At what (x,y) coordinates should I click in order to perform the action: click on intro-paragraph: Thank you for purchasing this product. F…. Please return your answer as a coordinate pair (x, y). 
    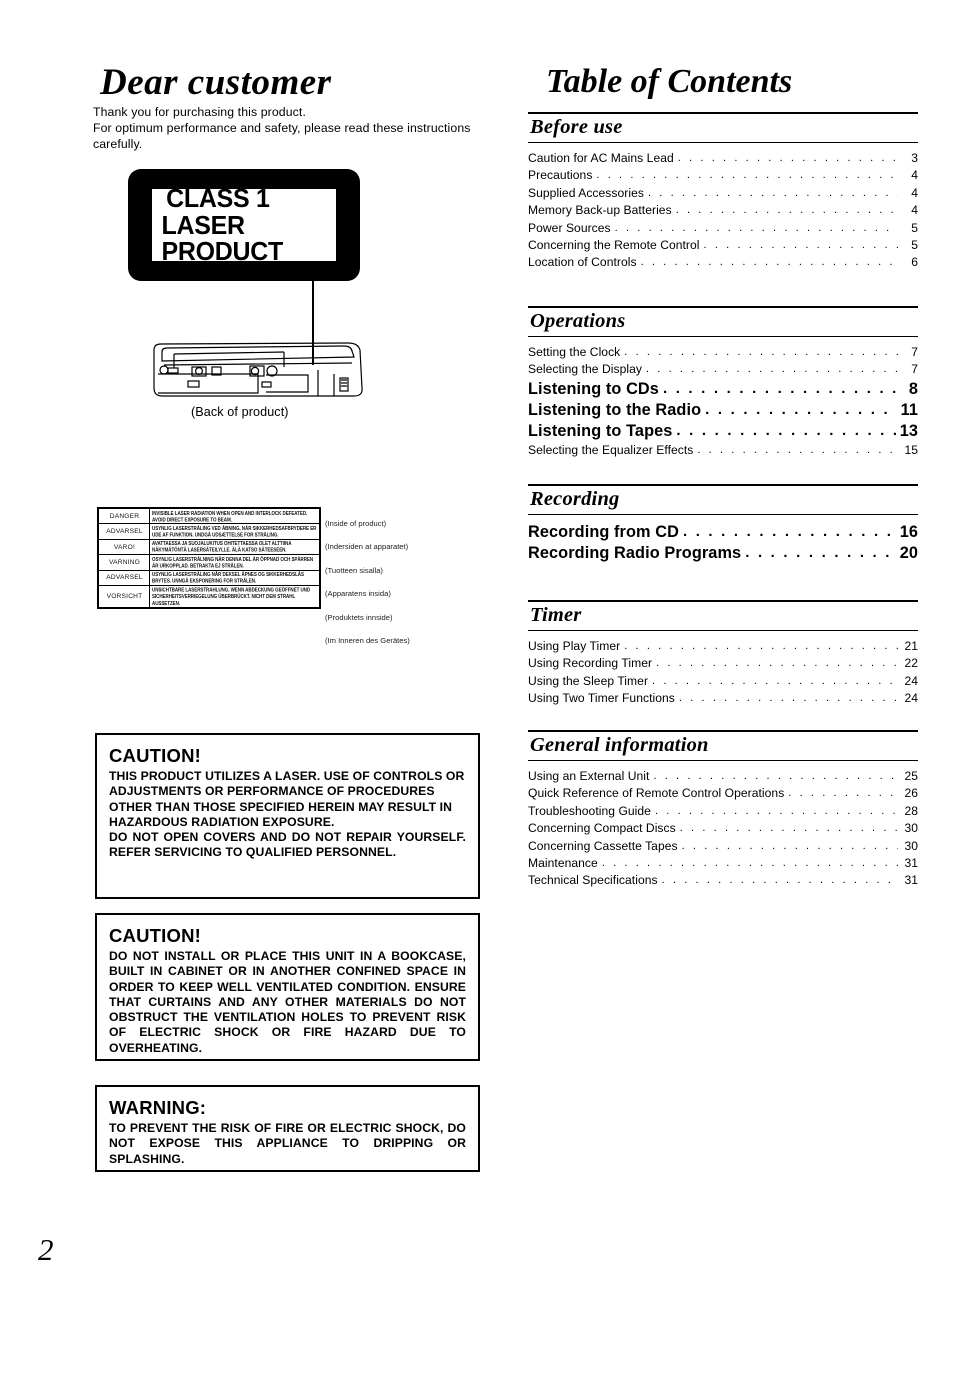
    Looking at the image, I should click on (298, 128).